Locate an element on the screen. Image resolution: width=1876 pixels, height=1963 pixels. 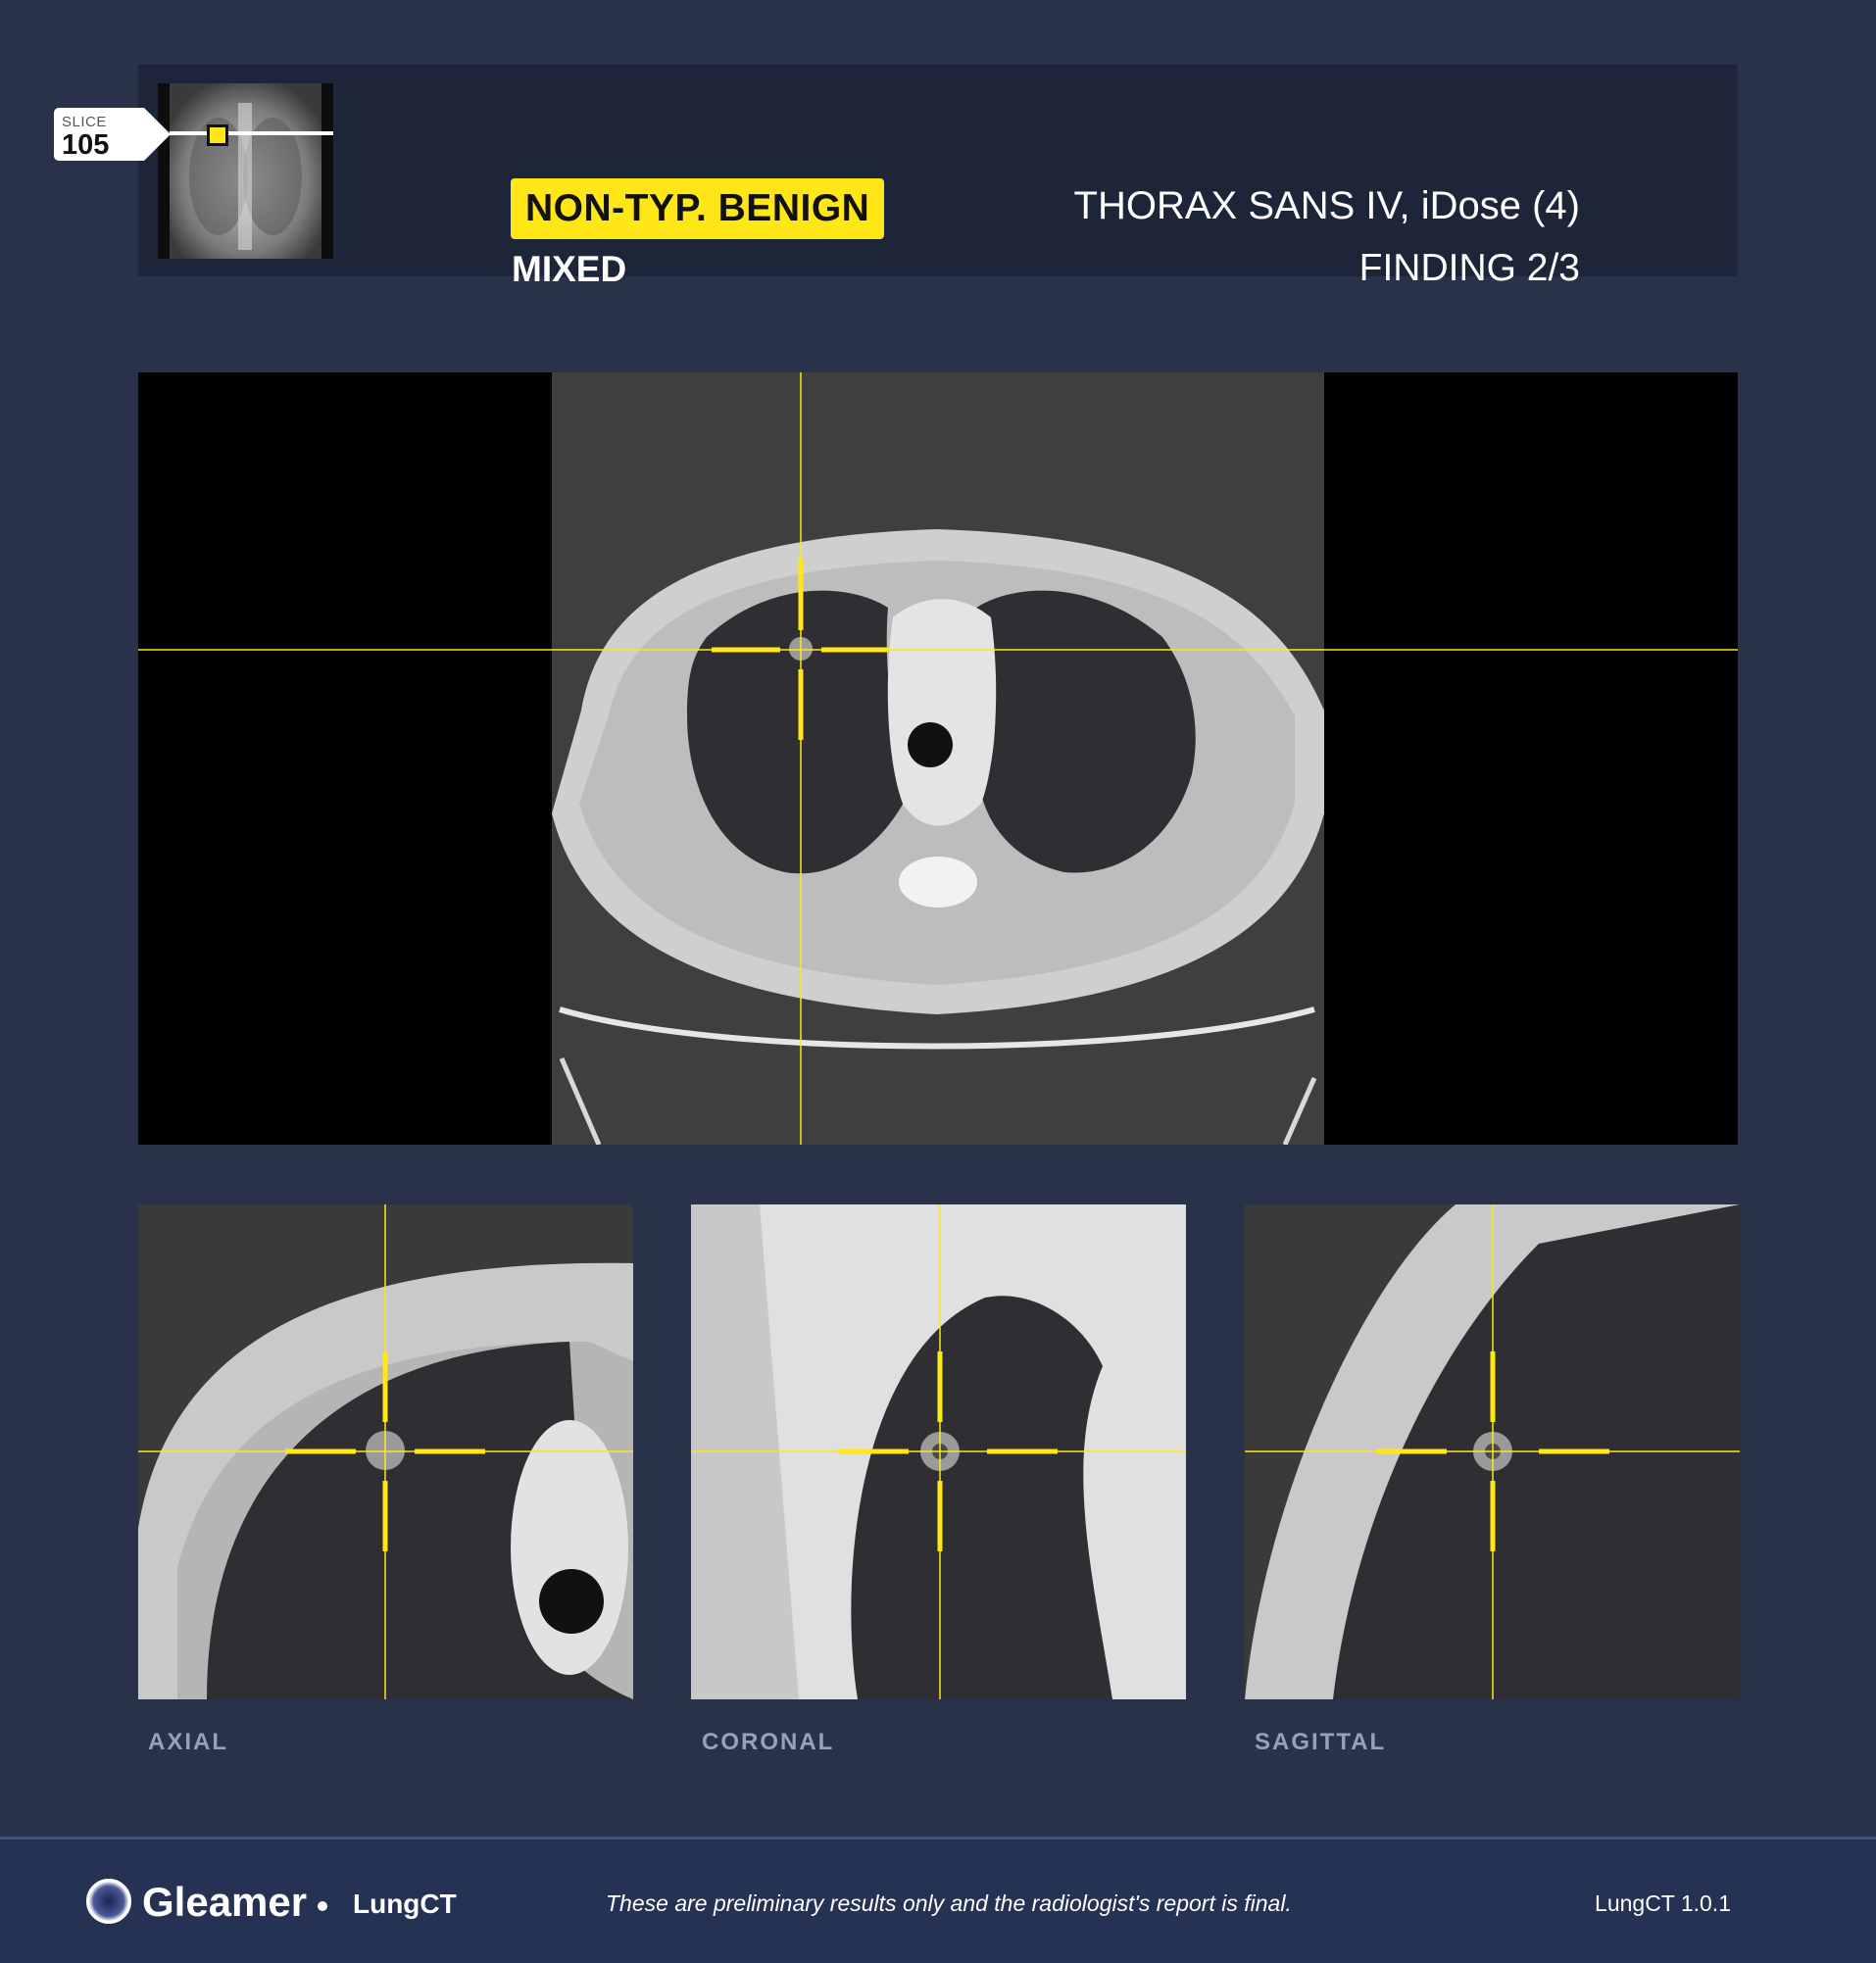
sagittal-label: SAGITTAL is located at coordinates (1321, 1742).